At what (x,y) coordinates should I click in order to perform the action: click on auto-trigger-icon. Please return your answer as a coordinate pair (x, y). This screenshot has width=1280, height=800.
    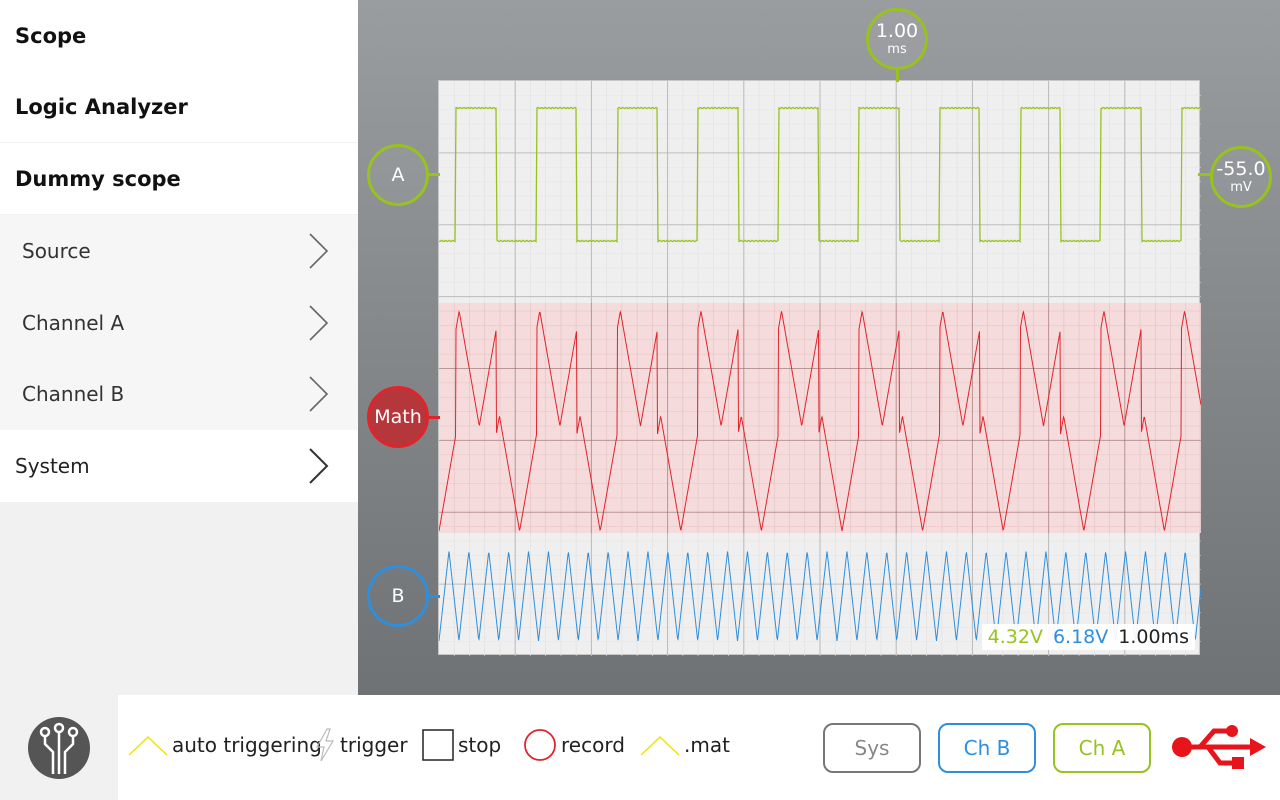
    Looking at the image, I should click on (148, 745).